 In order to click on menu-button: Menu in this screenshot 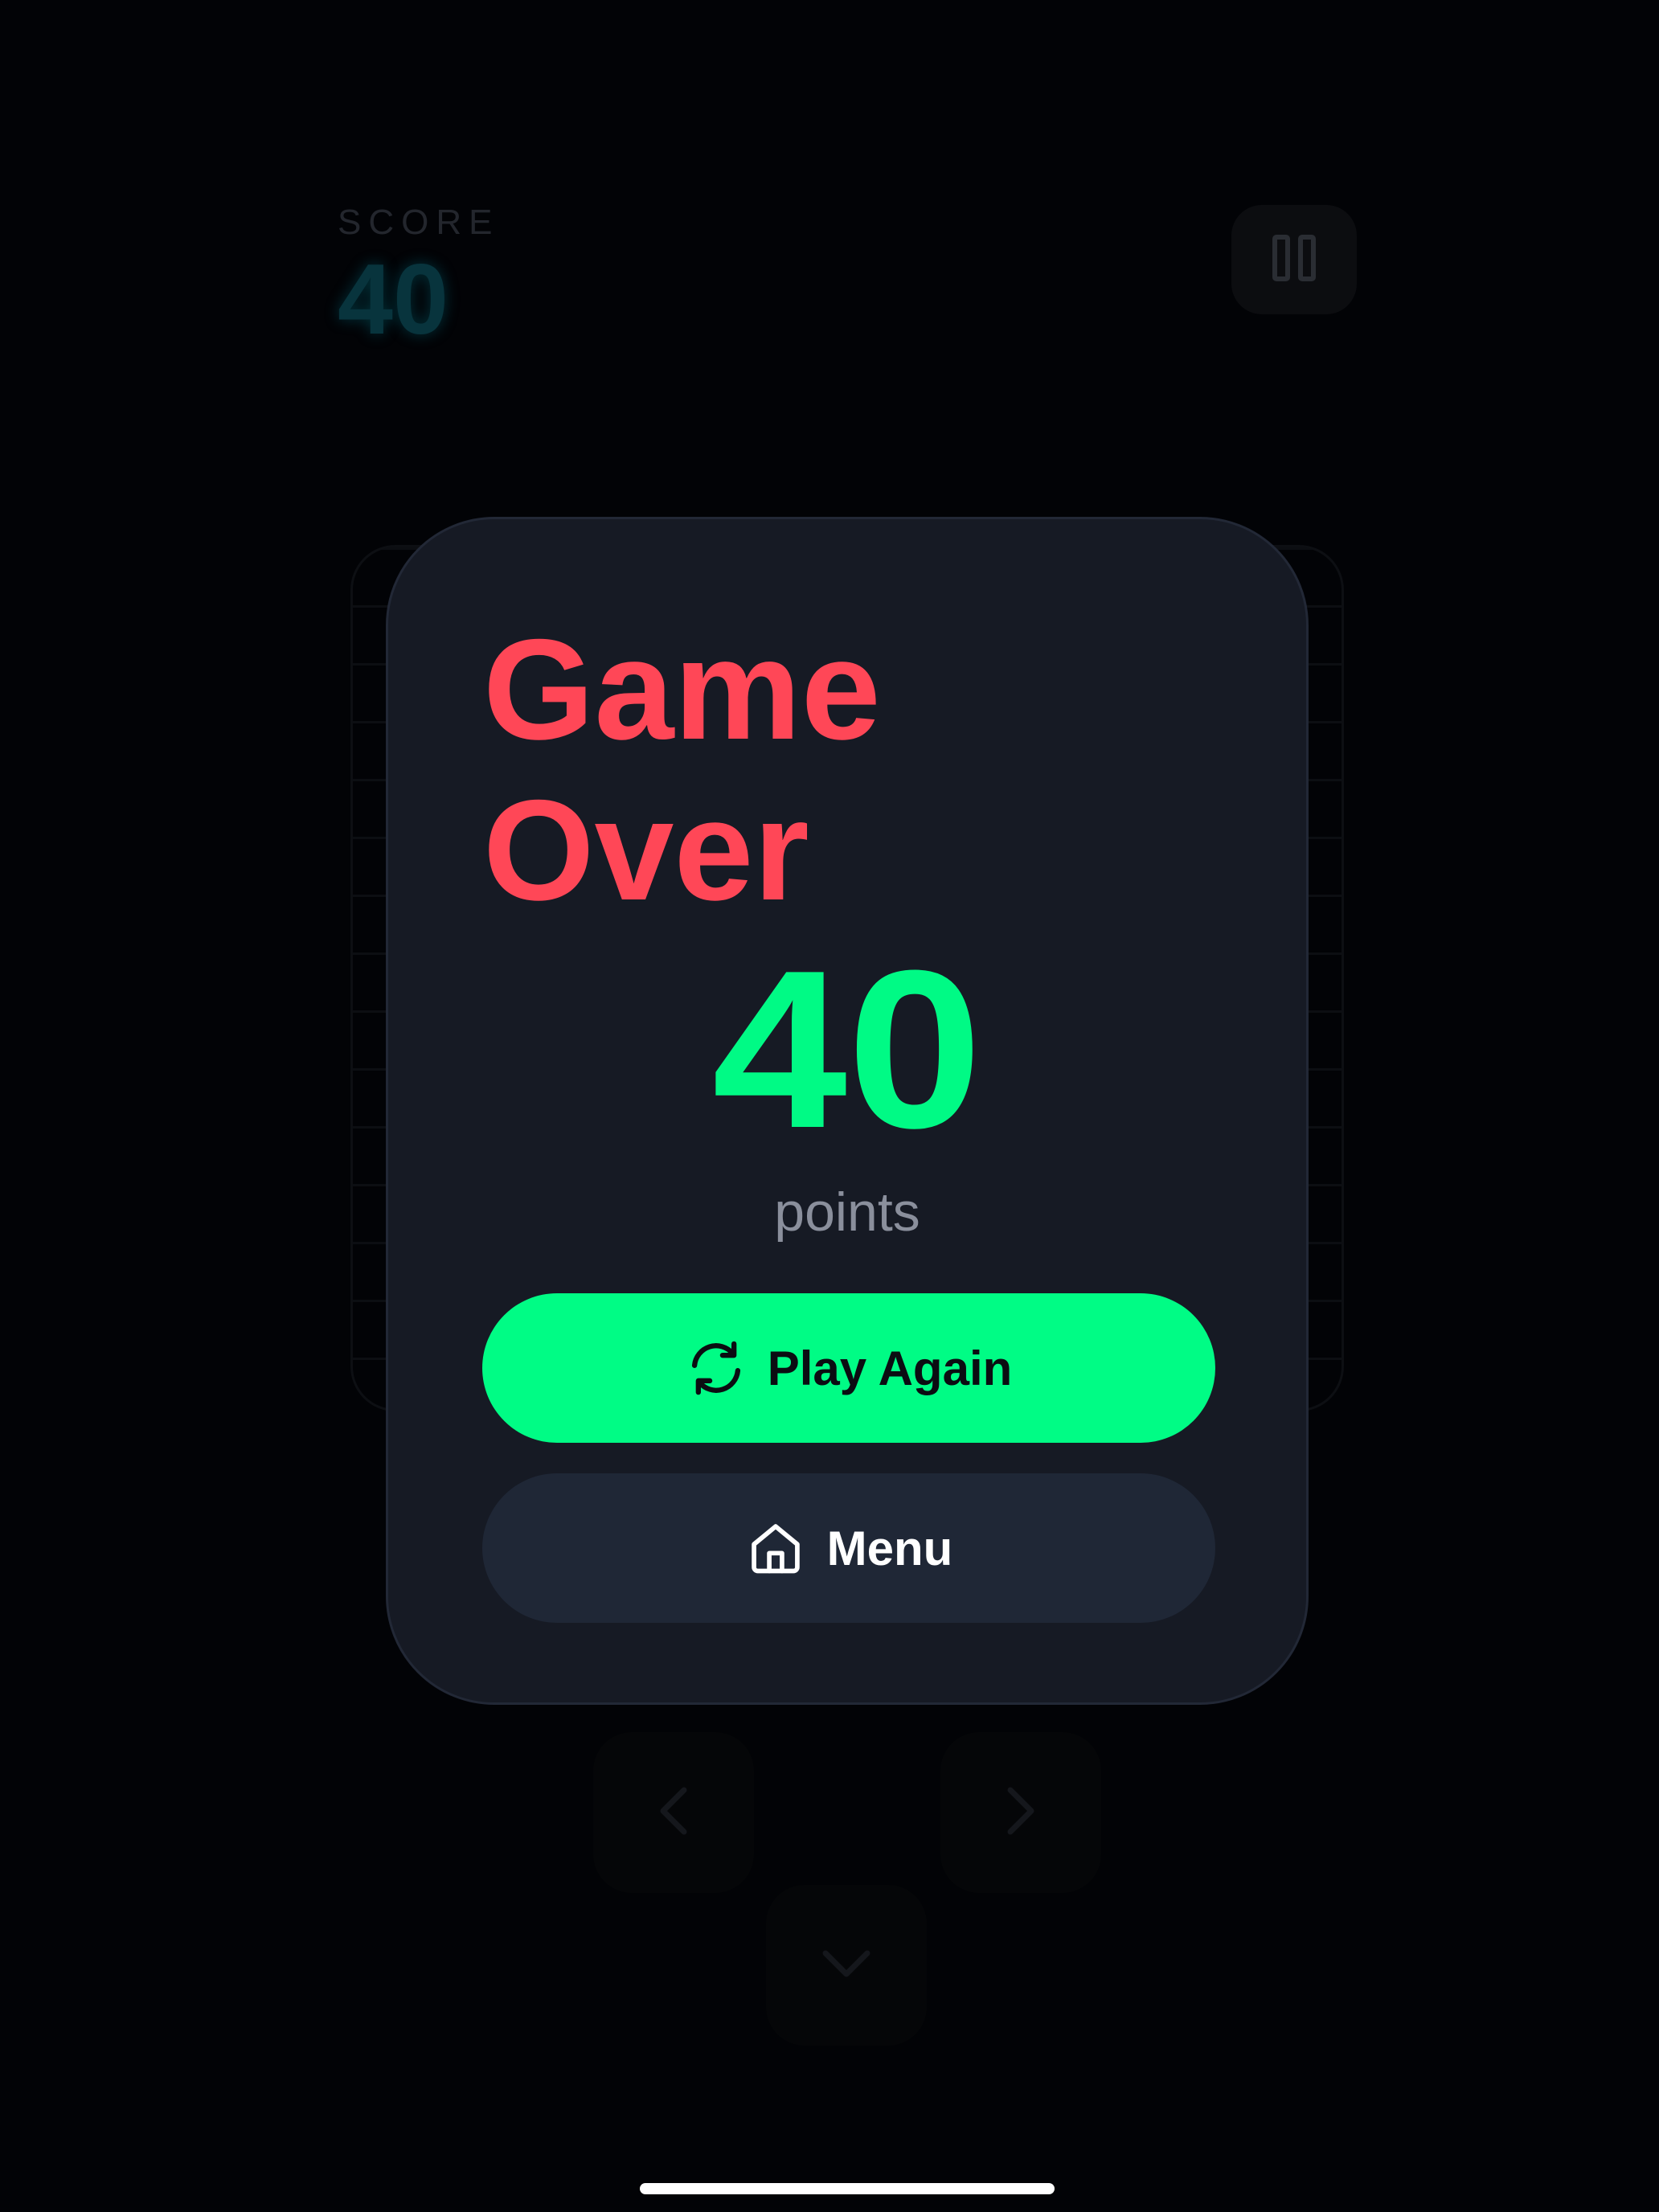, I will do `click(848, 1548)`.